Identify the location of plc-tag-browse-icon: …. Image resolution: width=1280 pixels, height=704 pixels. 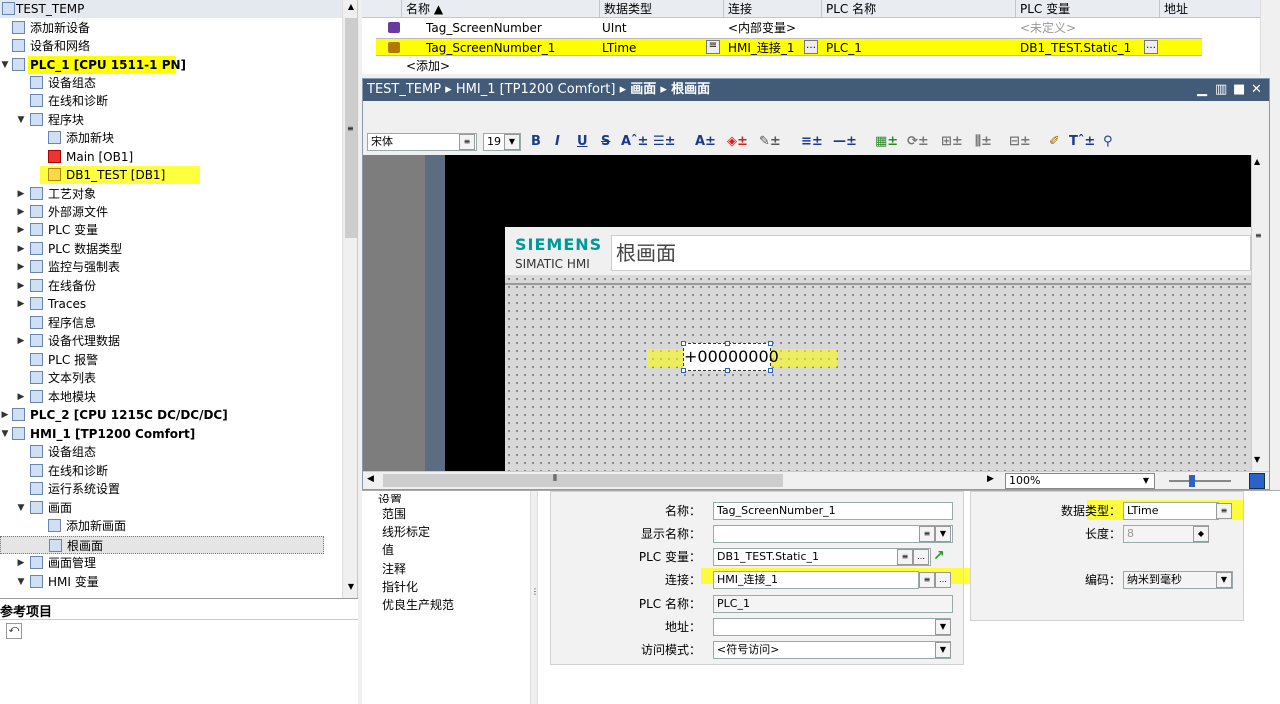
(1151, 47).